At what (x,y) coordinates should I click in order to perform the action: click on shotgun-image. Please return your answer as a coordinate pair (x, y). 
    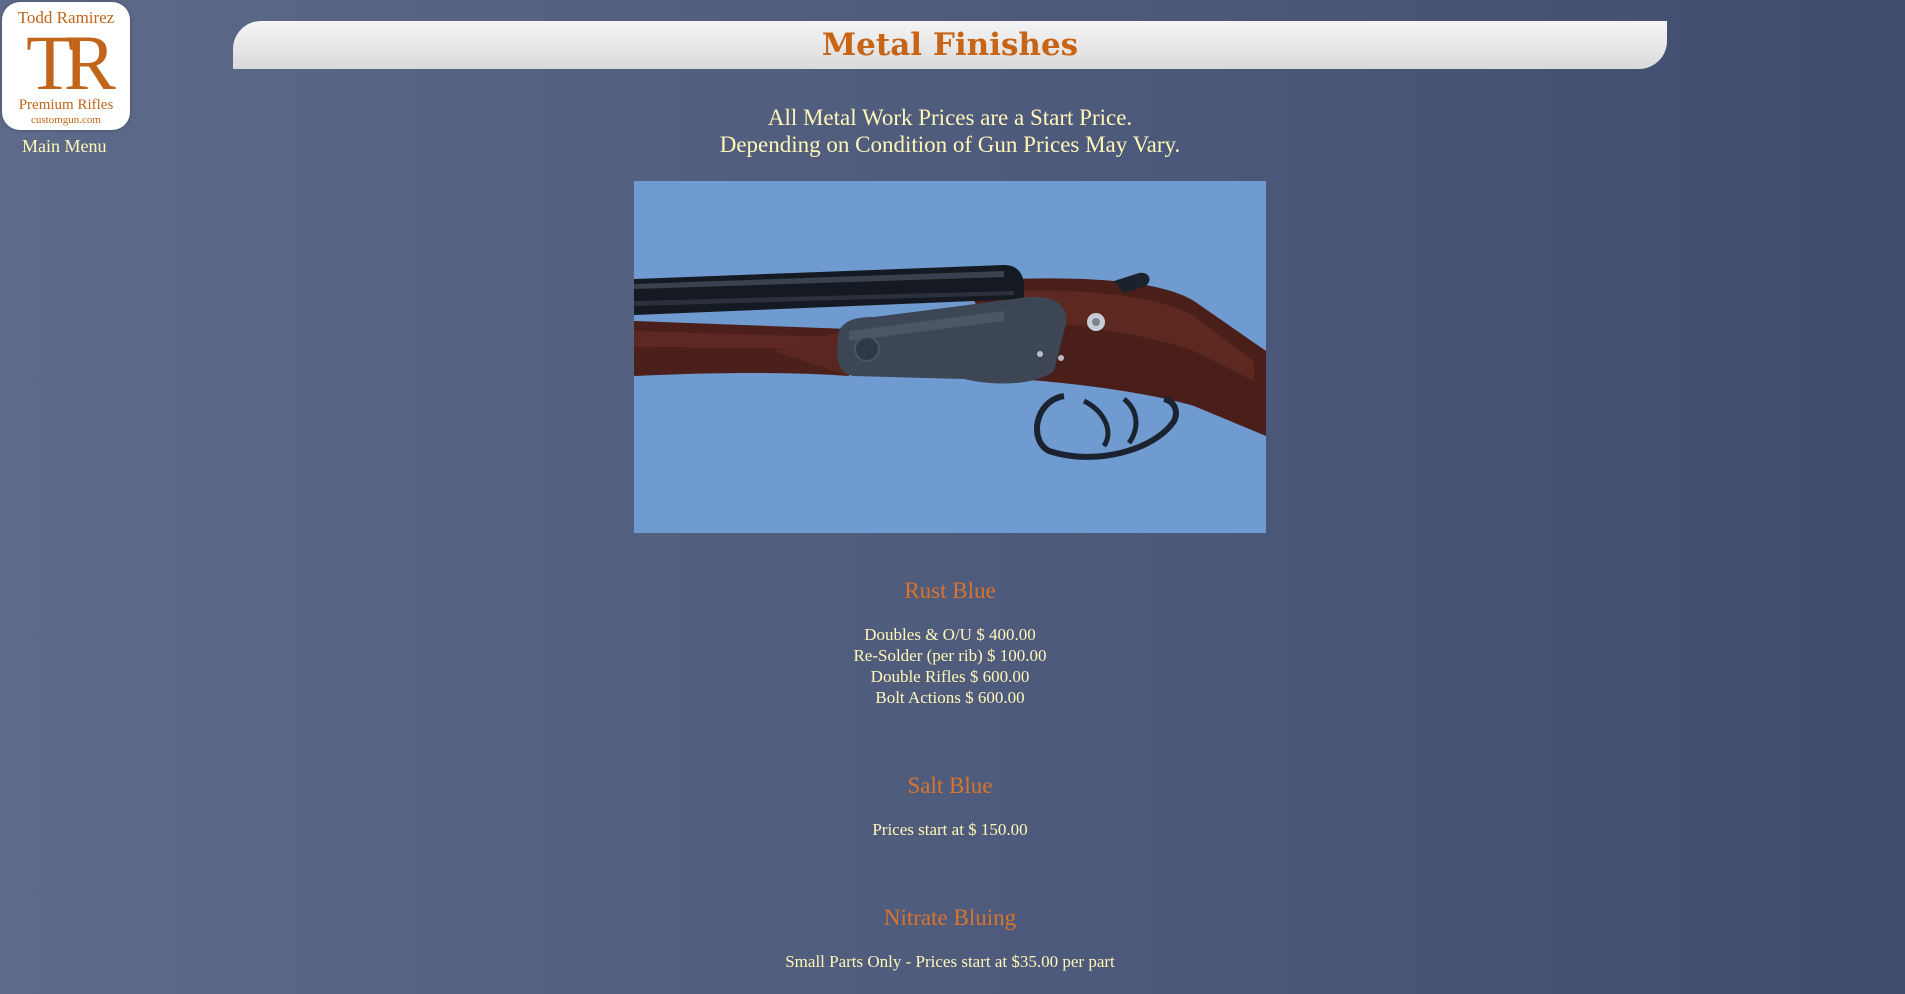
    Looking at the image, I should click on (950, 357).